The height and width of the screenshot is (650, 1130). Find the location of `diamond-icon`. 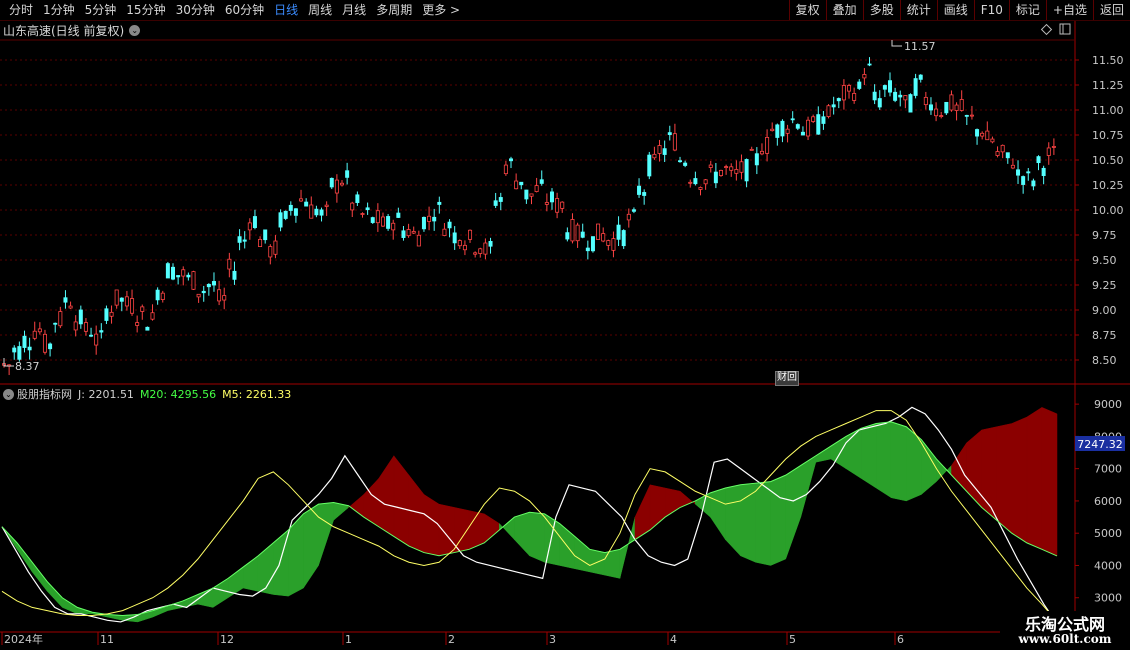

diamond-icon is located at coordinates (1046, 29).